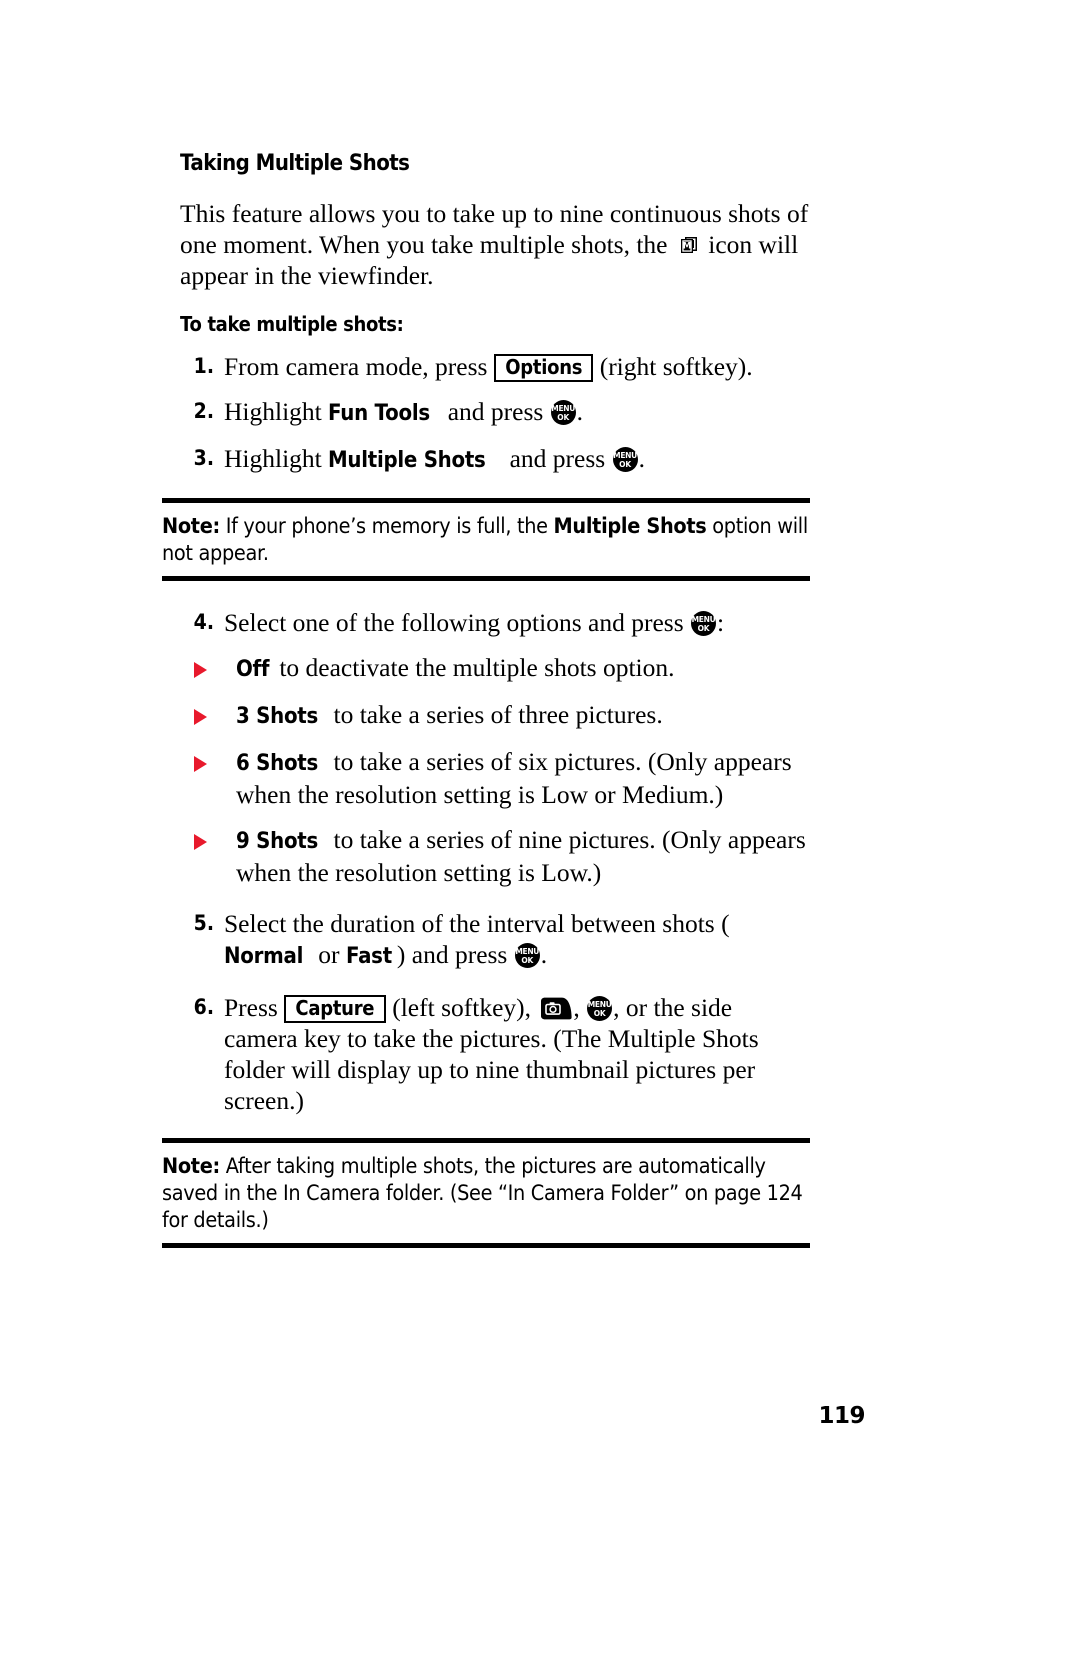 The width and height of the screenshot is (1080, 1669). Describe the element at coordinates (251, 1008) in the screenshot. I see `step-text-before: Press` at that location.